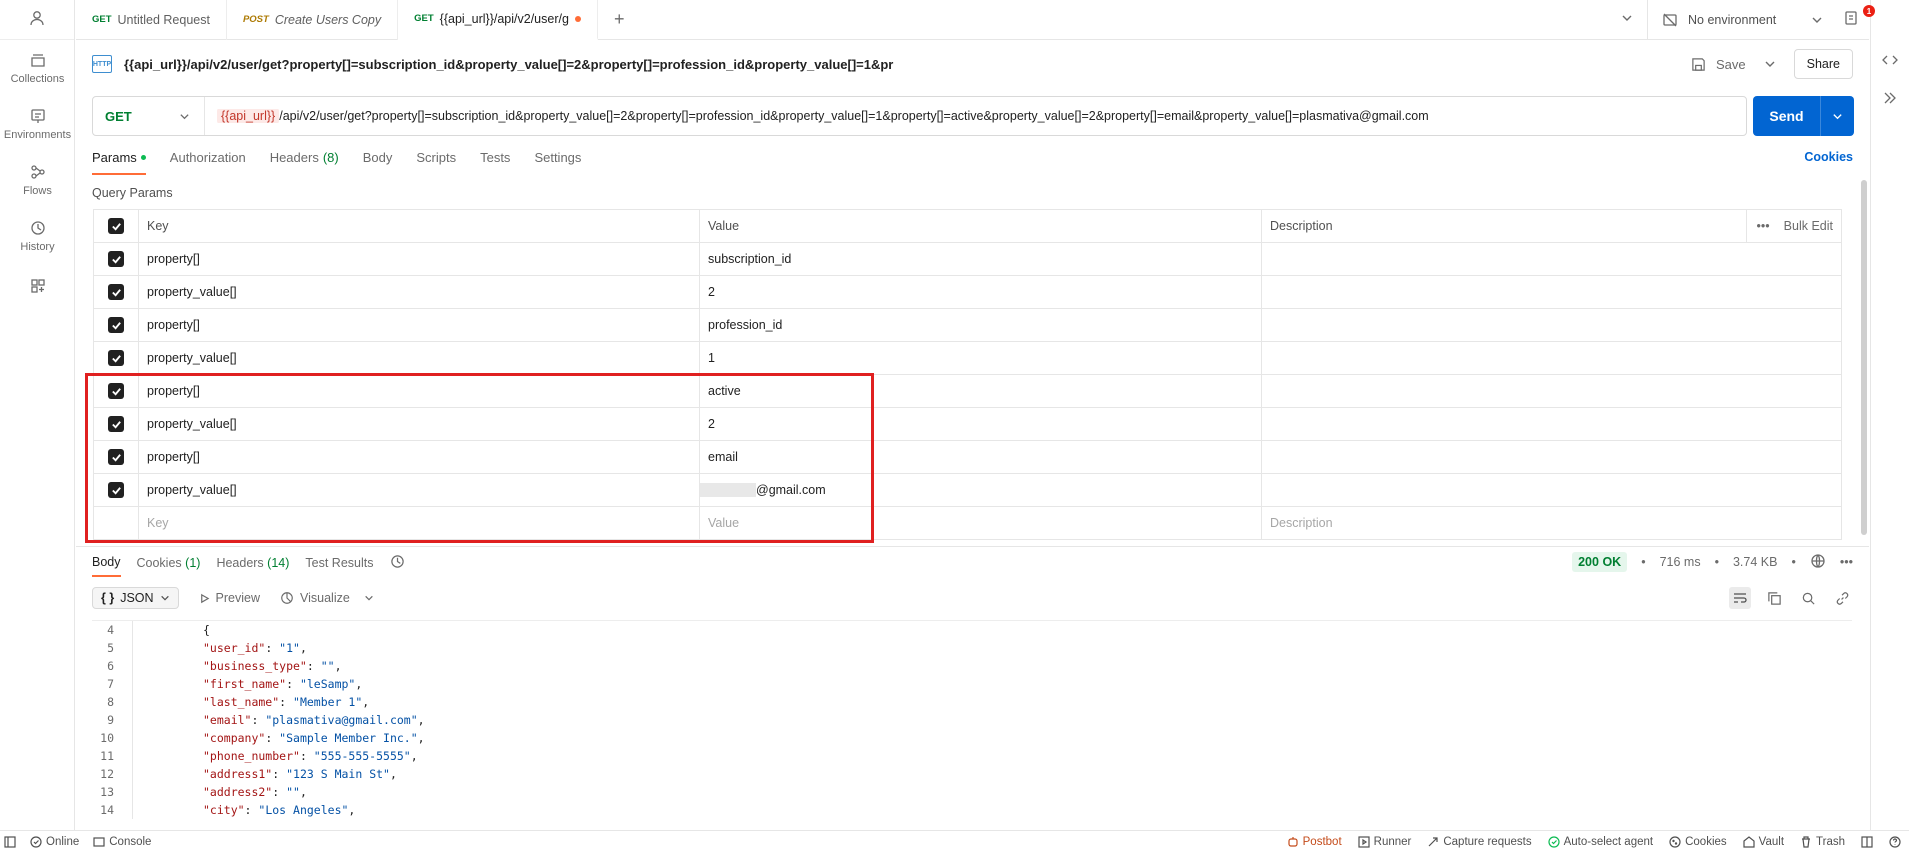  What do you see at coordinates (169, 566) in the screenshot?
I see `response-tab-cookies: Cookies (1)` at bounding box center [169, 566].